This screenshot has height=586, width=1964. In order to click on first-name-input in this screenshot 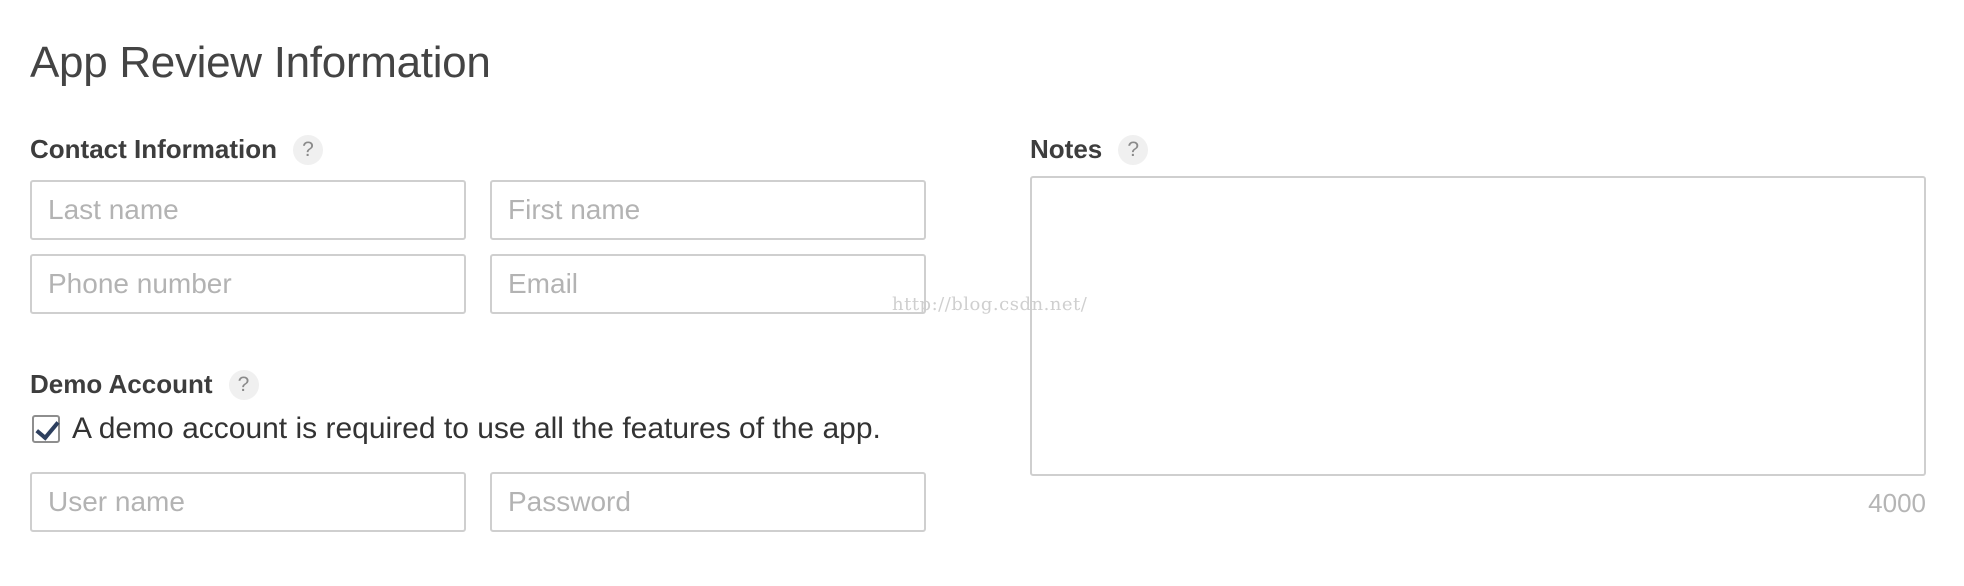, I will do `click(708, 210)`.